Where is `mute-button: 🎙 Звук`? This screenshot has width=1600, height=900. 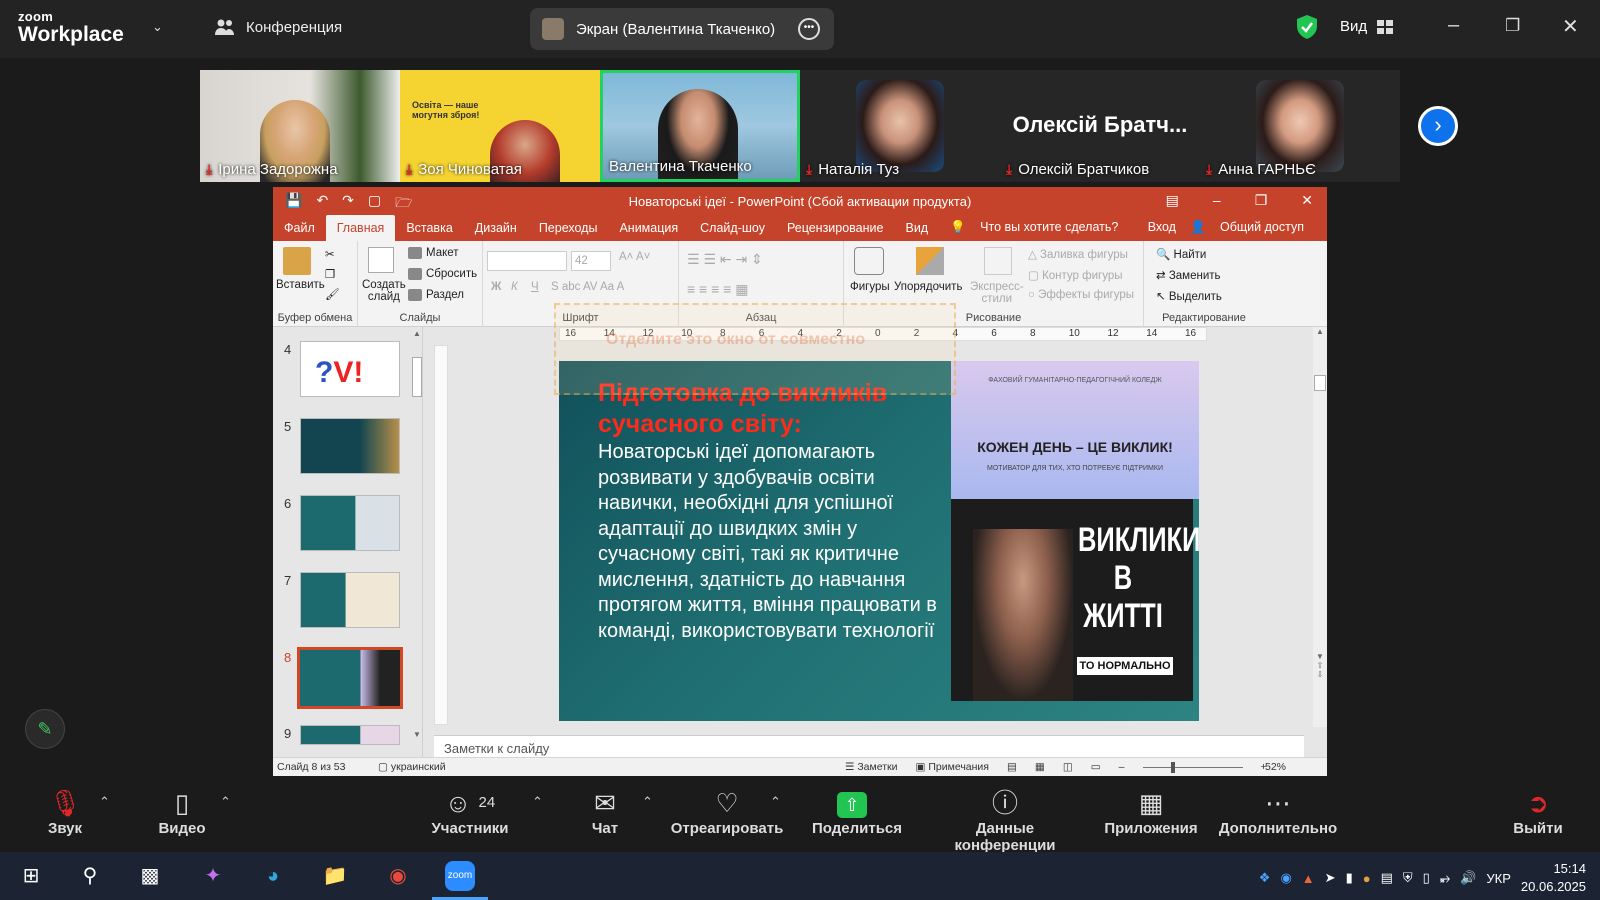
mute-button: 🎙 Звук is located at coordinates (65, 811).